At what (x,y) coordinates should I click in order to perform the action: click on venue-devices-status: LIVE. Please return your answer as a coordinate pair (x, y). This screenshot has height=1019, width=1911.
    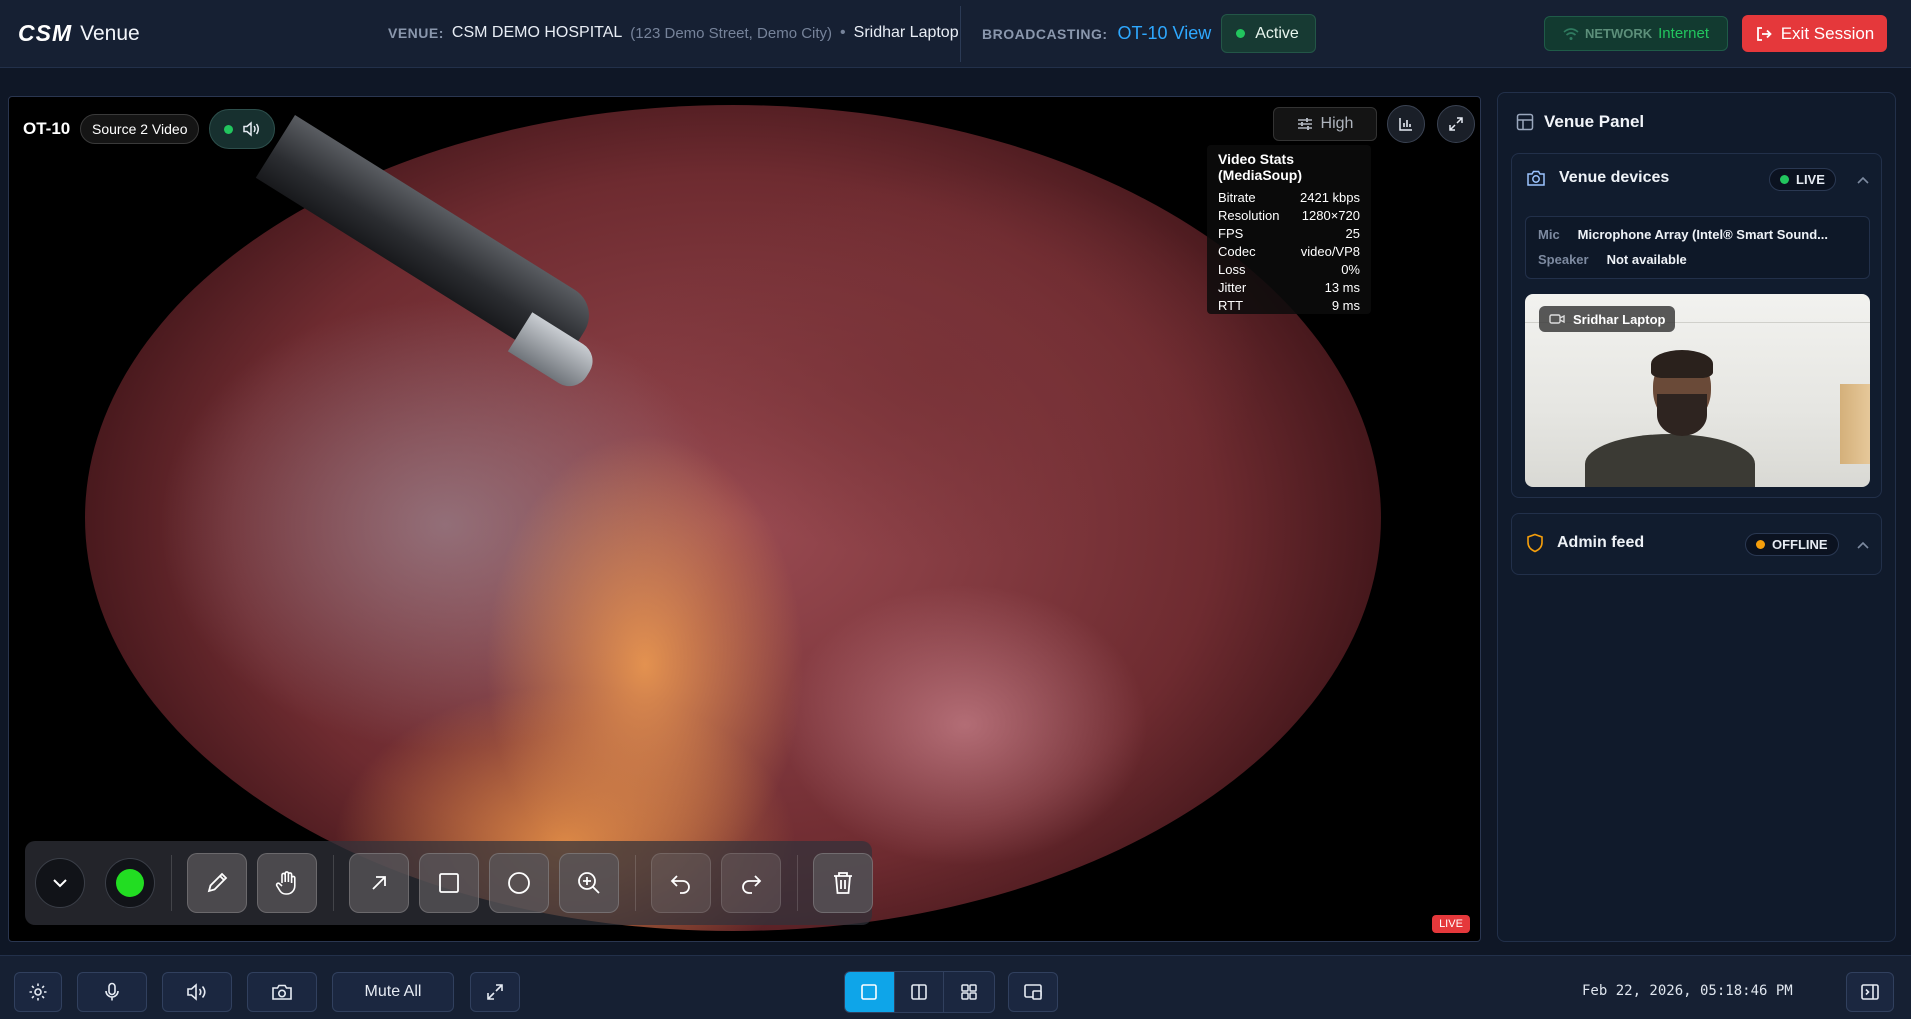
    Looking at the image, I should click on (1802, 179).